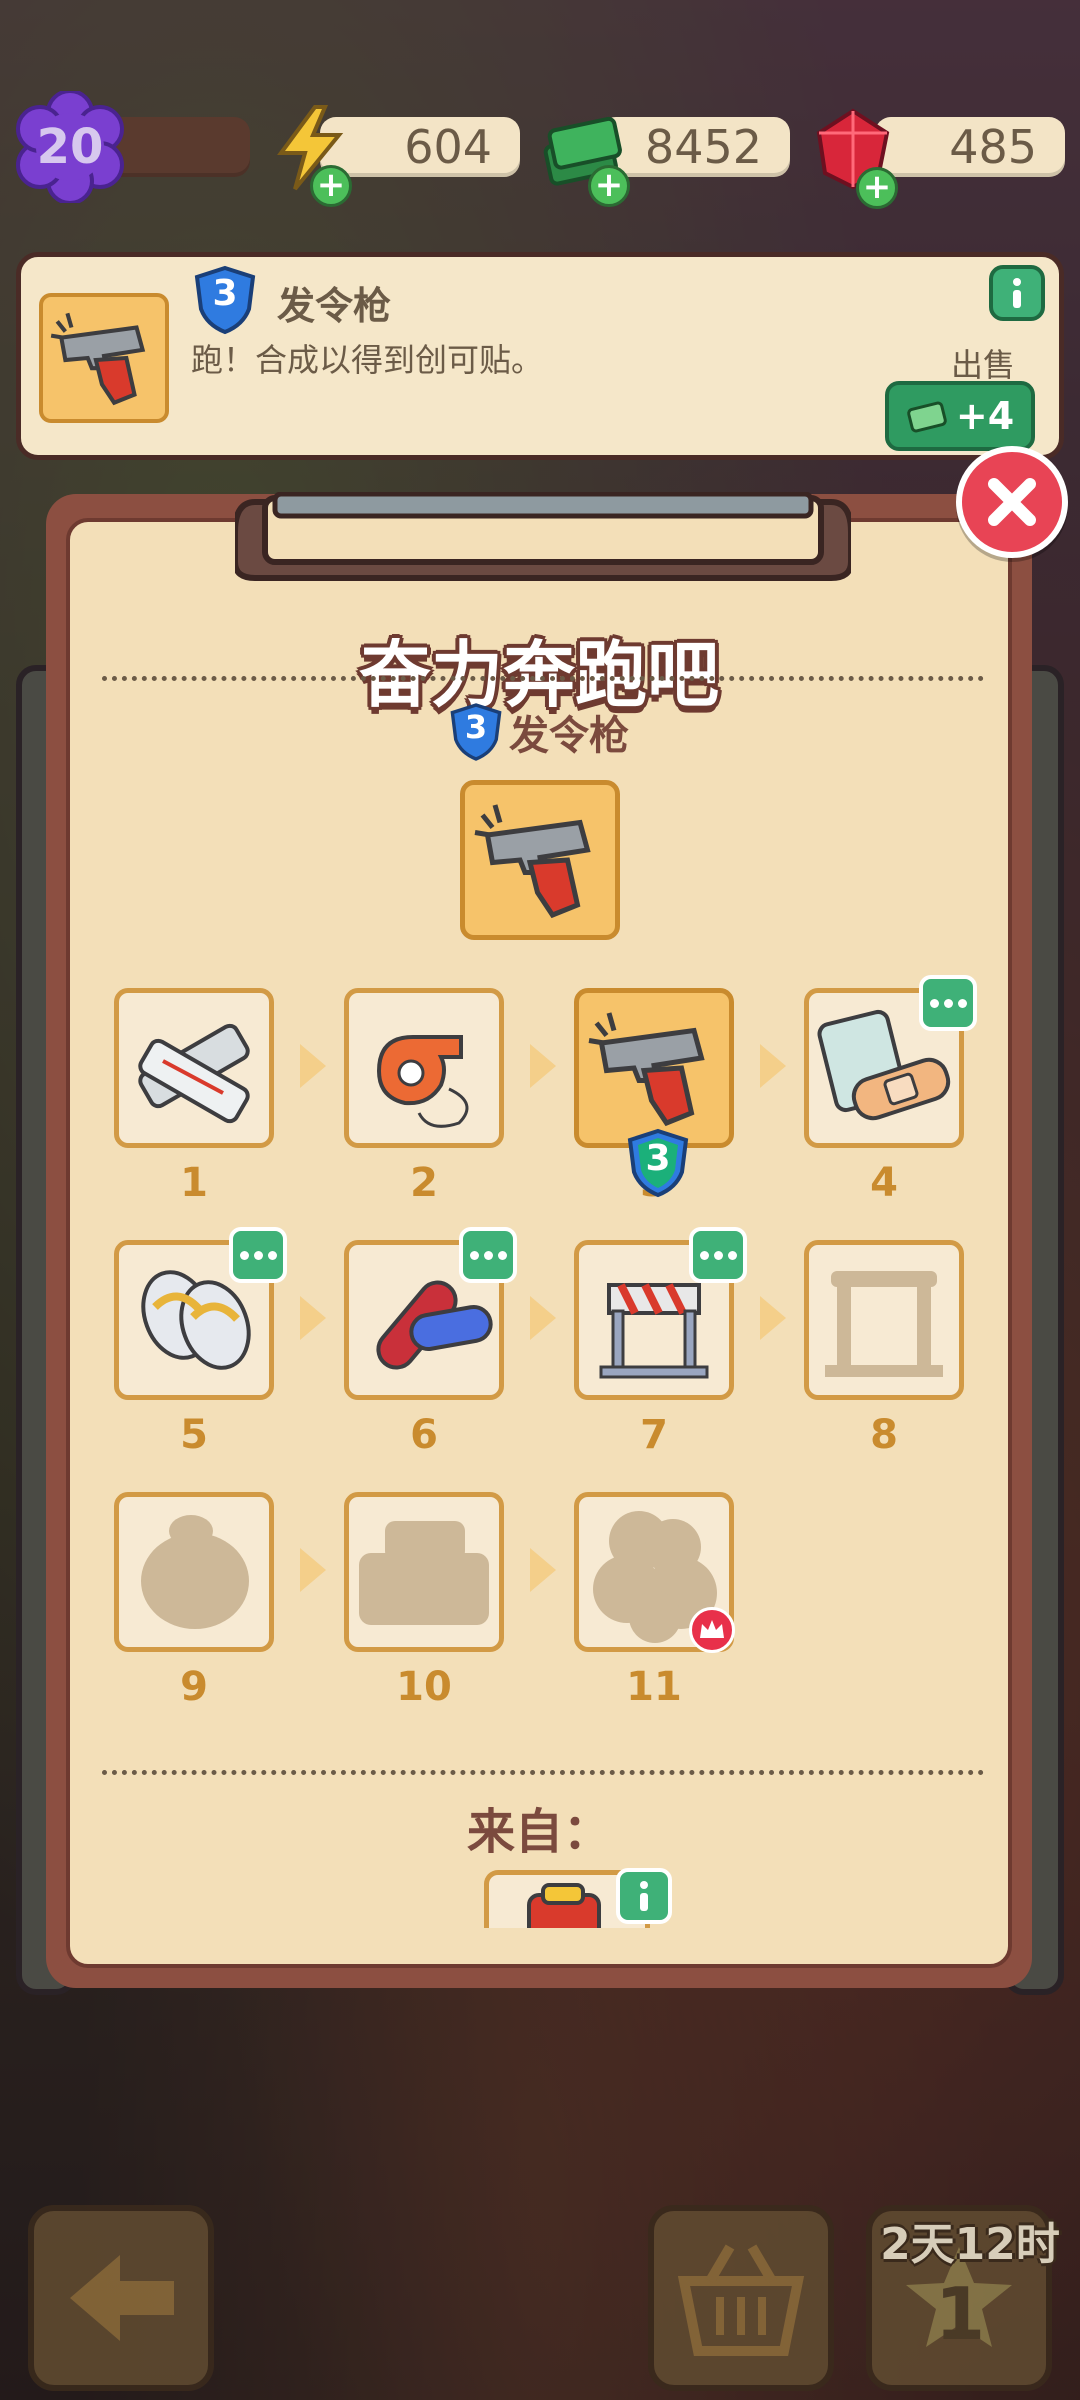 The width and height of the screenshot is (1080, 2400). I want to click on whistle-icon, so click(422, 1081).